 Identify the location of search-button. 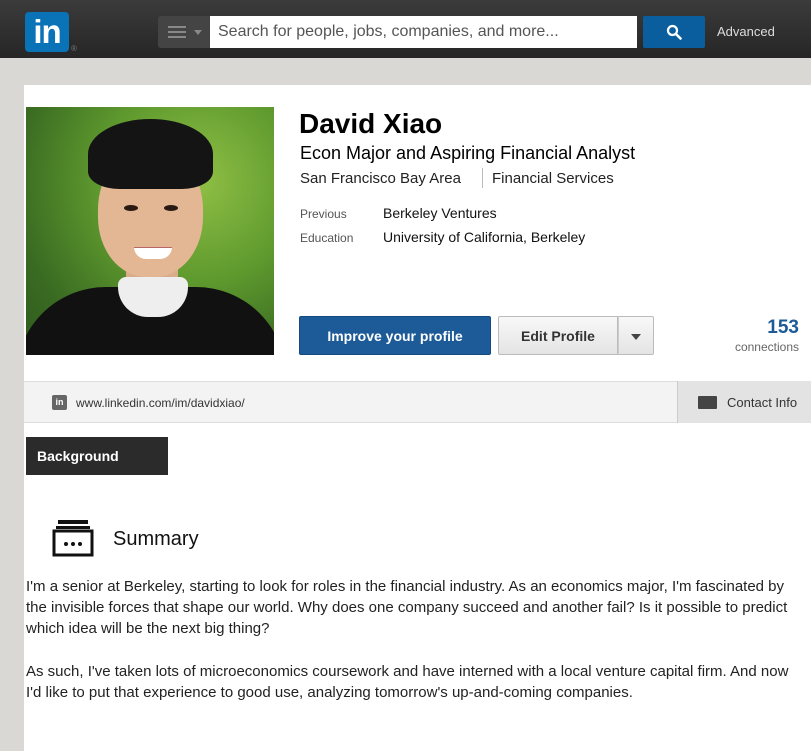
(674, 32).